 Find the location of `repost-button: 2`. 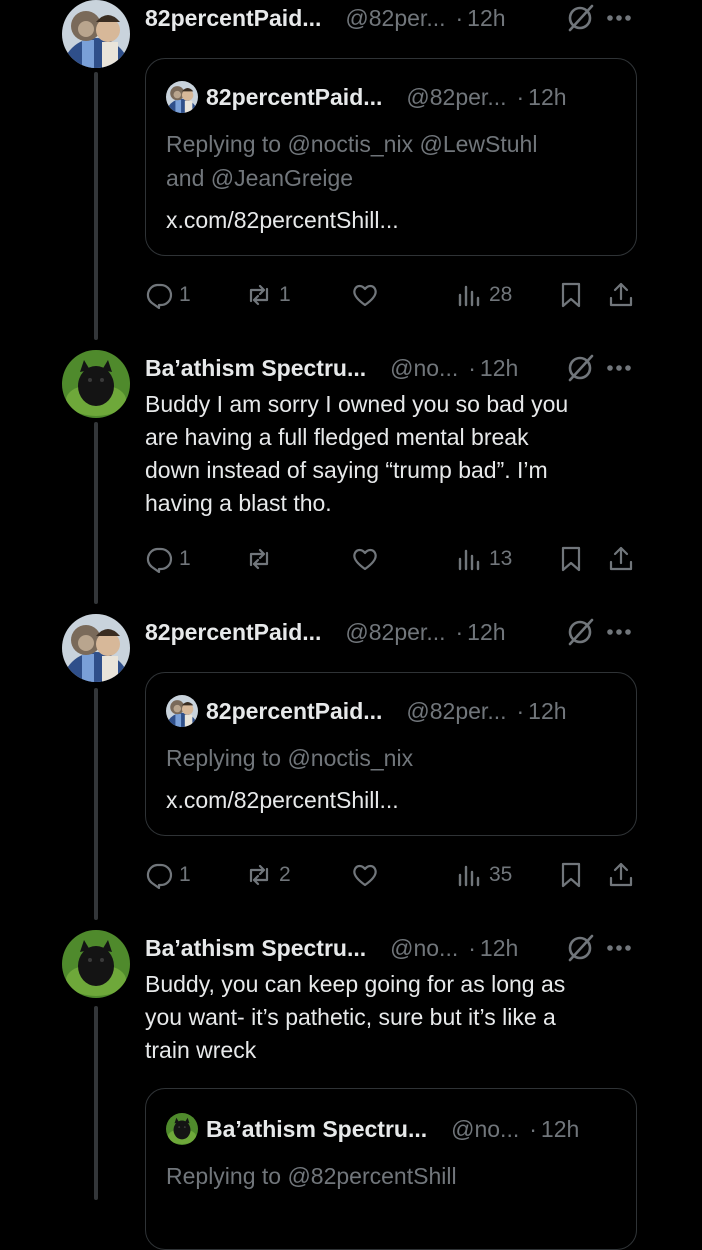

repost-button: 2 is located at coordinates (268, 875).